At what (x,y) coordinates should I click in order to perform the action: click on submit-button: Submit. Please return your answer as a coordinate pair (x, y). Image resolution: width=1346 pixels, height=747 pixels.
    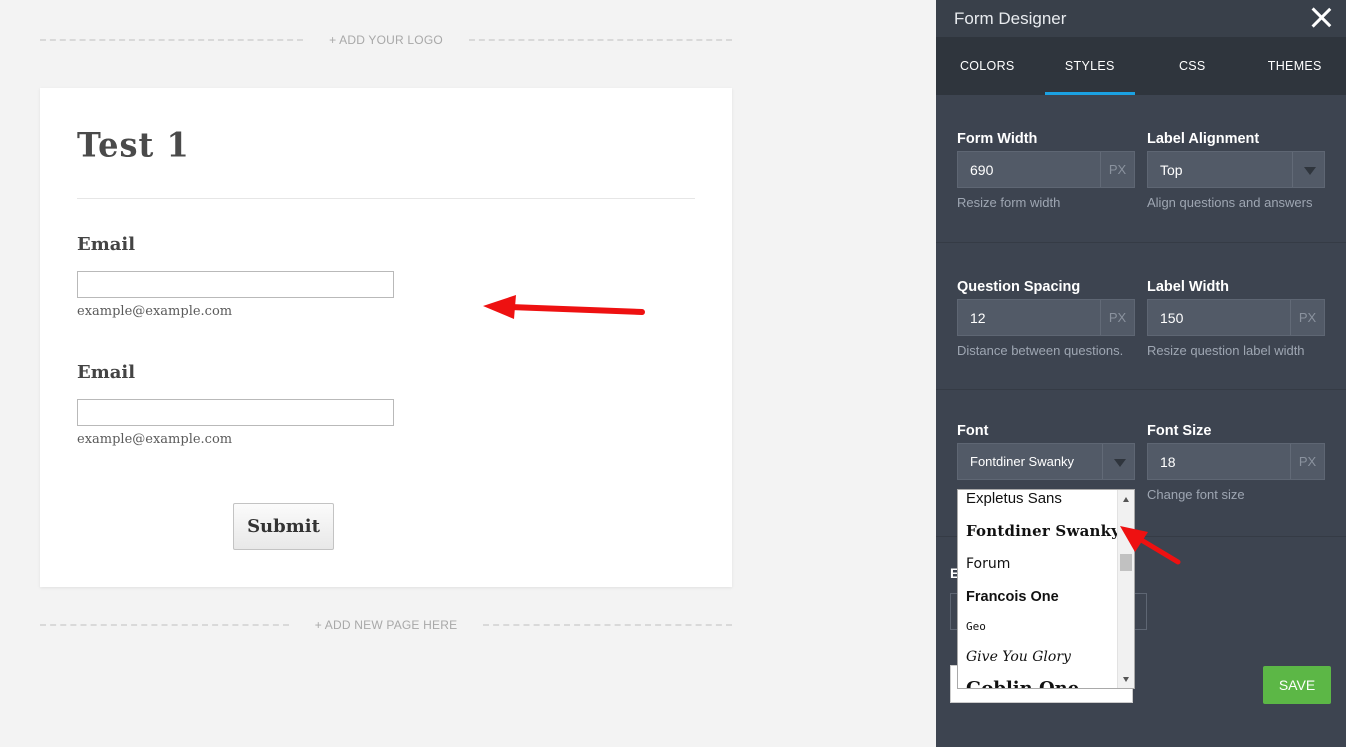
    Looking at the image, I should click on (283, 526).